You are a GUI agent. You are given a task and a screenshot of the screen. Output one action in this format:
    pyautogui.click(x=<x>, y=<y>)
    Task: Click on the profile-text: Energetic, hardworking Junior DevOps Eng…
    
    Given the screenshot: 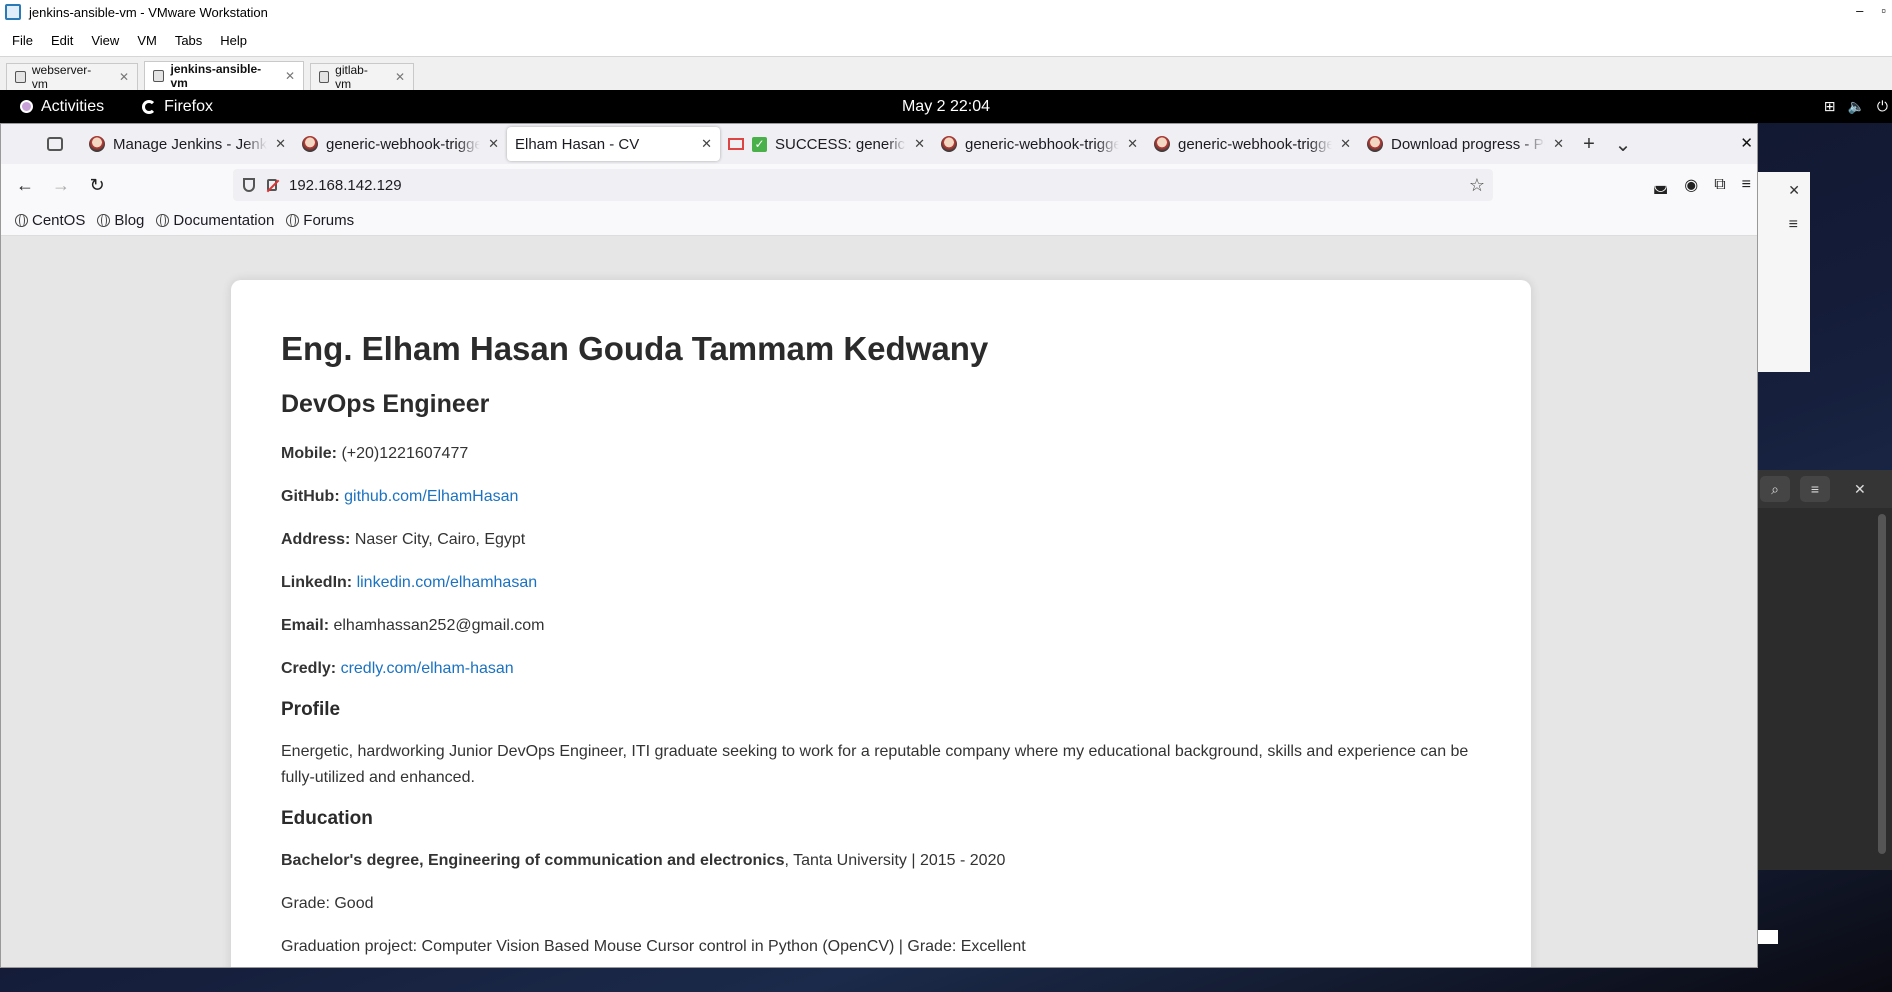 What is the action you would take?
    pyautogui.click(x=875, y=764)
    